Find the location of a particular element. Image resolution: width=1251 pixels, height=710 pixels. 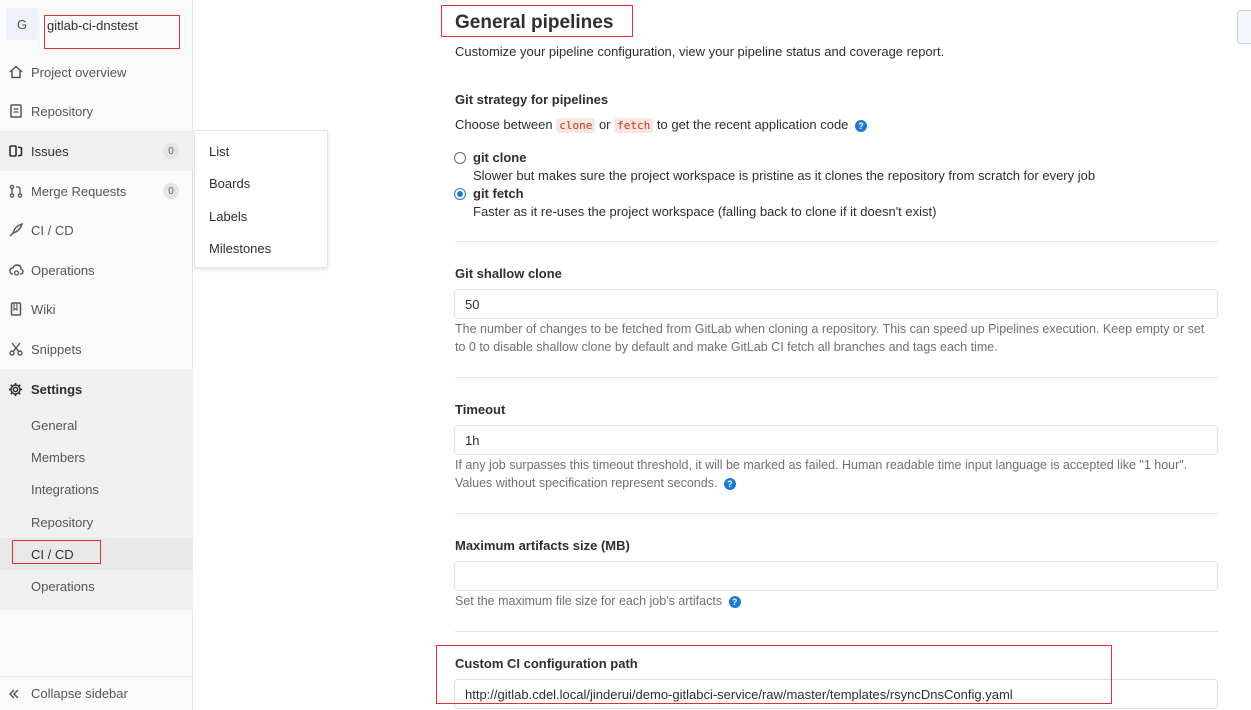

settings-sub-ci-cd: CI / CD is located at coordinates (96, 554).